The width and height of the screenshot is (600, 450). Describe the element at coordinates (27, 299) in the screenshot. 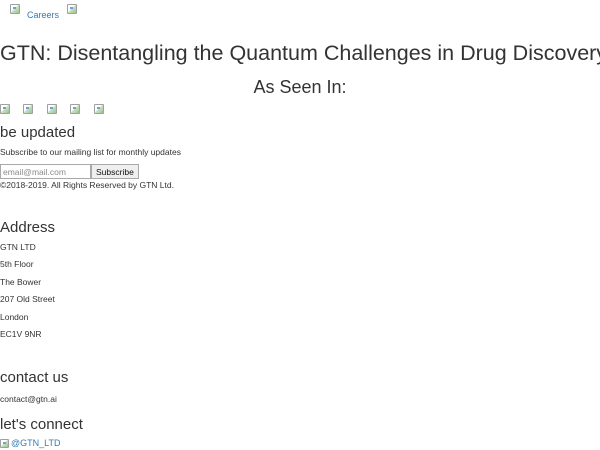

I see `address-line: 207 Old Street` at that location.